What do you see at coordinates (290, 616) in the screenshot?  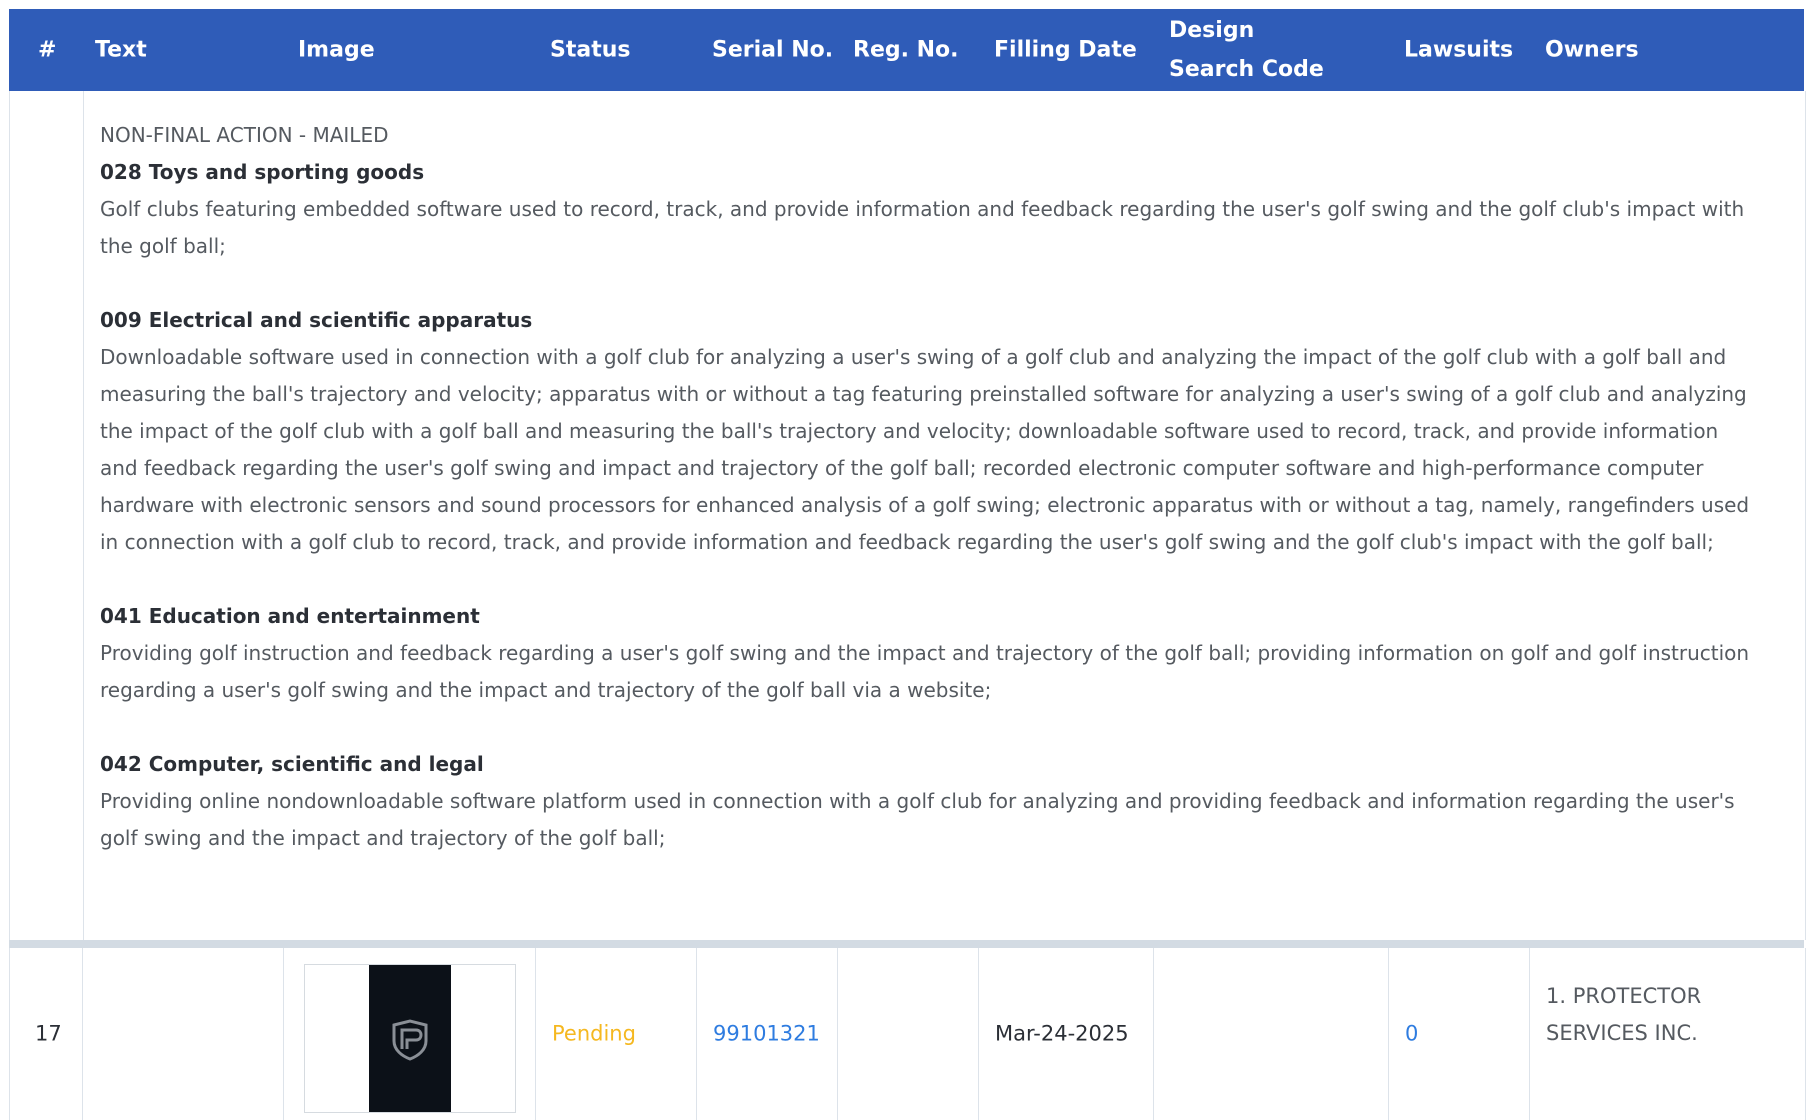 I see `class-title: 041 Education and entertainment` at bounding box center [290, 616].